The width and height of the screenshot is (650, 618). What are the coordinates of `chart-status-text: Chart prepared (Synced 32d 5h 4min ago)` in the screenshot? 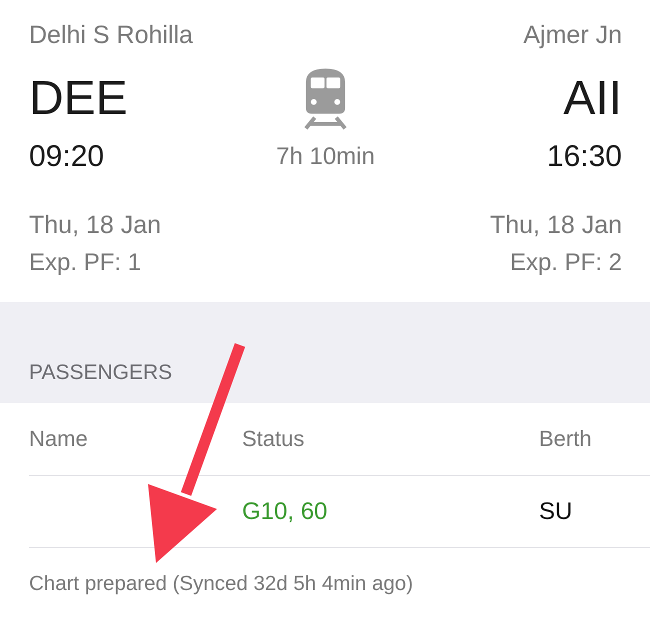 It's located at (221, 583).